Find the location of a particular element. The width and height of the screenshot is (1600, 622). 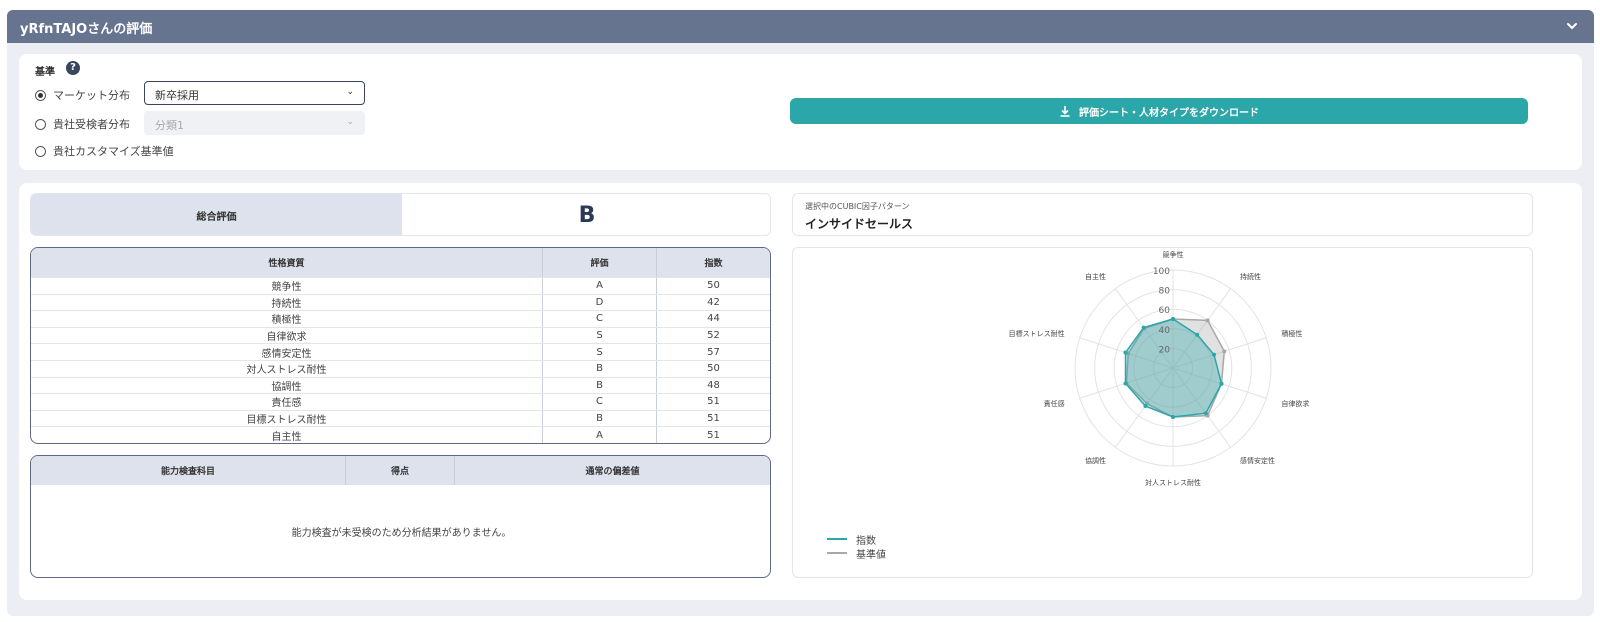

index-cell: 48 is located at coordinates (713, 385).